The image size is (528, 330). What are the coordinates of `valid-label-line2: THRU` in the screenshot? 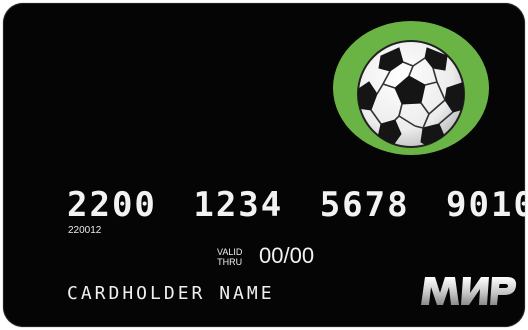 It's located at (230, 262).